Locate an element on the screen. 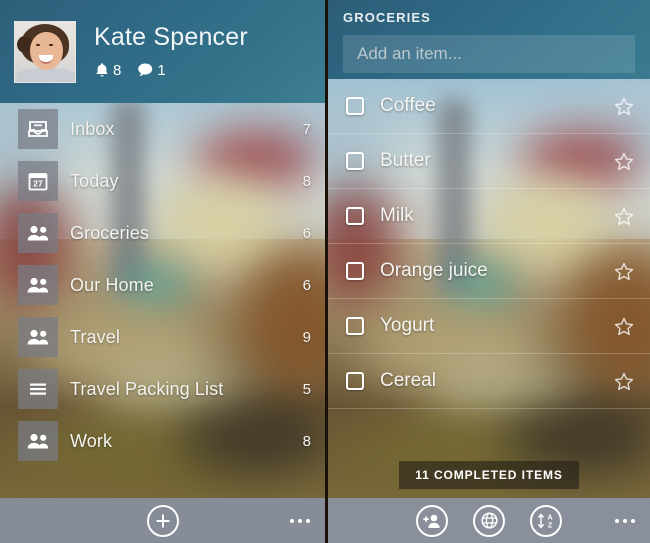 The image size is (650, 543). app-bar-left is located at coordinates (162, 520).